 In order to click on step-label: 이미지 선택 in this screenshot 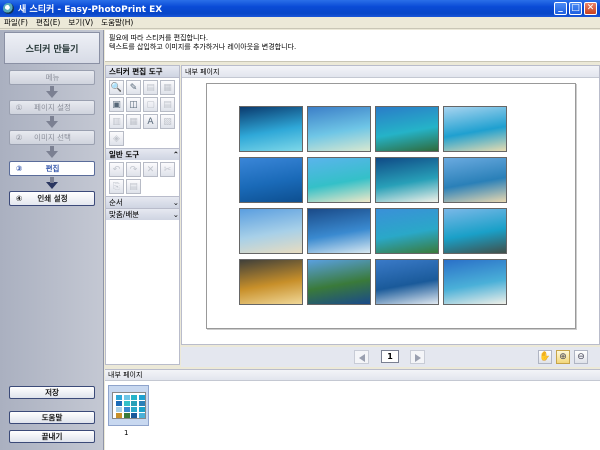, I will do `click(52, 137)`.